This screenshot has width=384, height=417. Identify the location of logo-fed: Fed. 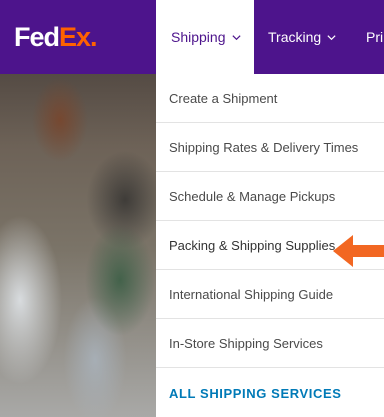
(37, 37).